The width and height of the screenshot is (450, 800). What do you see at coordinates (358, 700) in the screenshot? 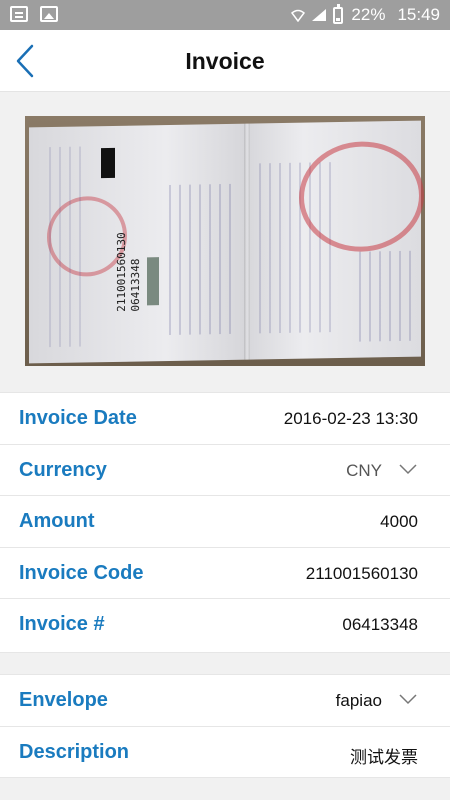
I see `field-value: fapiao` at bounding box center [358, 700].